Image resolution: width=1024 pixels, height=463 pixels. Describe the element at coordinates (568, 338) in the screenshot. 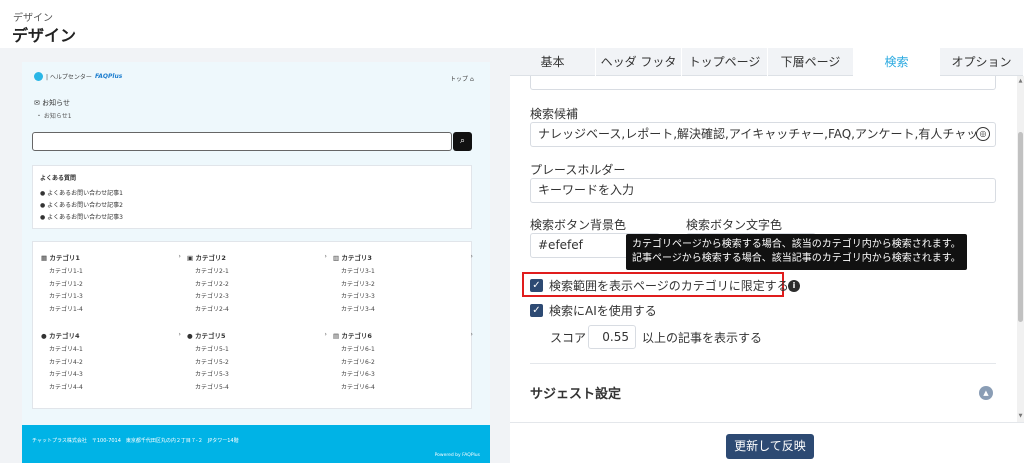

I see `score-label: スコア` at that location.